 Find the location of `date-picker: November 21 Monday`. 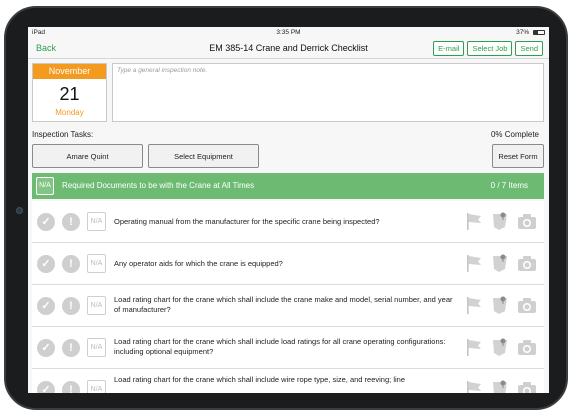

date-picker: November 21 Monday is located at coordinates (69, 92).